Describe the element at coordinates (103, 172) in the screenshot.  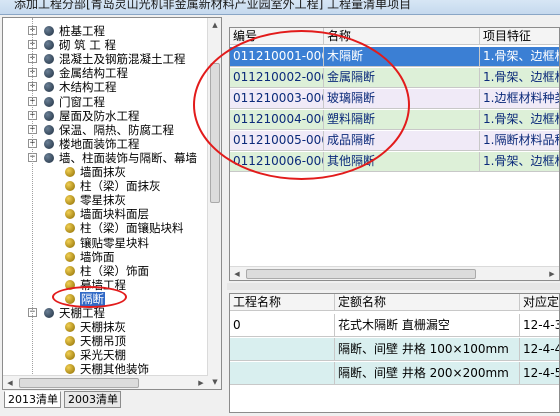
I see `tree-item-label: 墙面抹灰` at that location.